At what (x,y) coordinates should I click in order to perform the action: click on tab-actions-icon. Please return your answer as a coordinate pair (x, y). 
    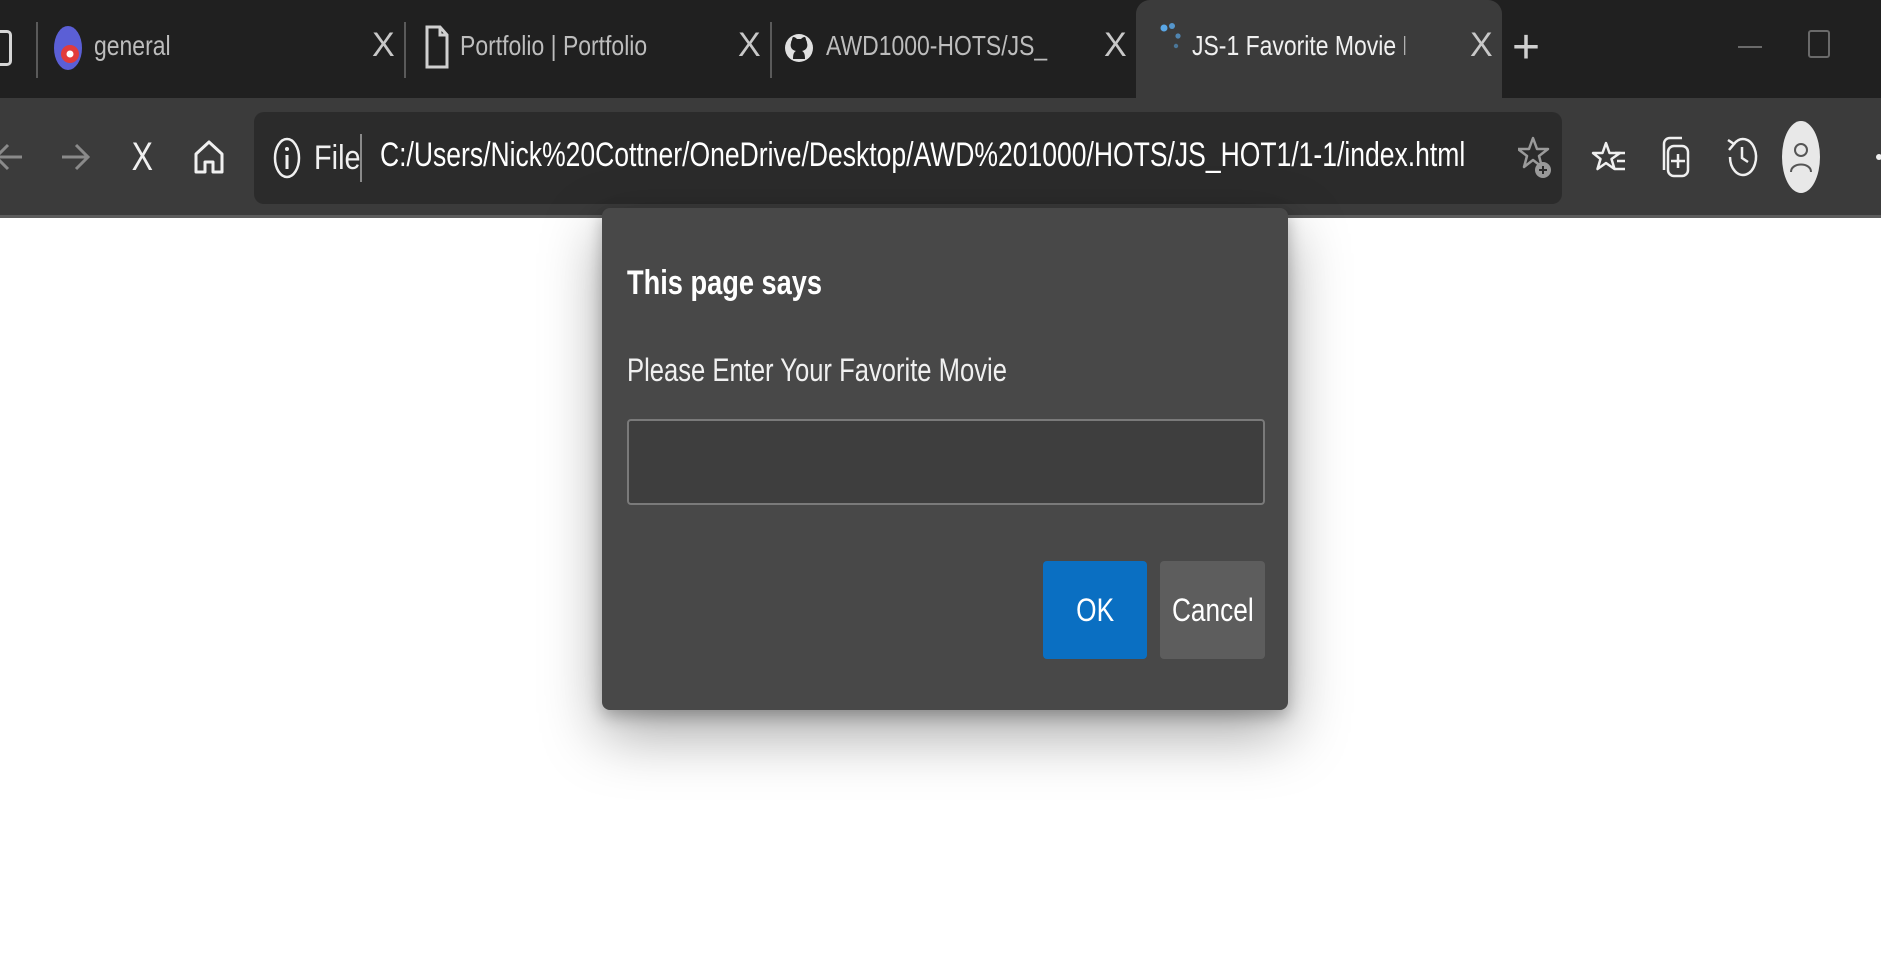
    Looking at the image, I should click on (6, 48).